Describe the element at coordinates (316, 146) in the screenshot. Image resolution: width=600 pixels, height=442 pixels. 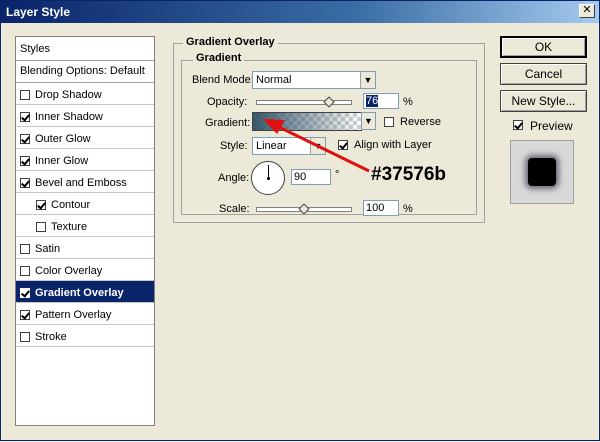
I see `annotation-arrow` at that location.